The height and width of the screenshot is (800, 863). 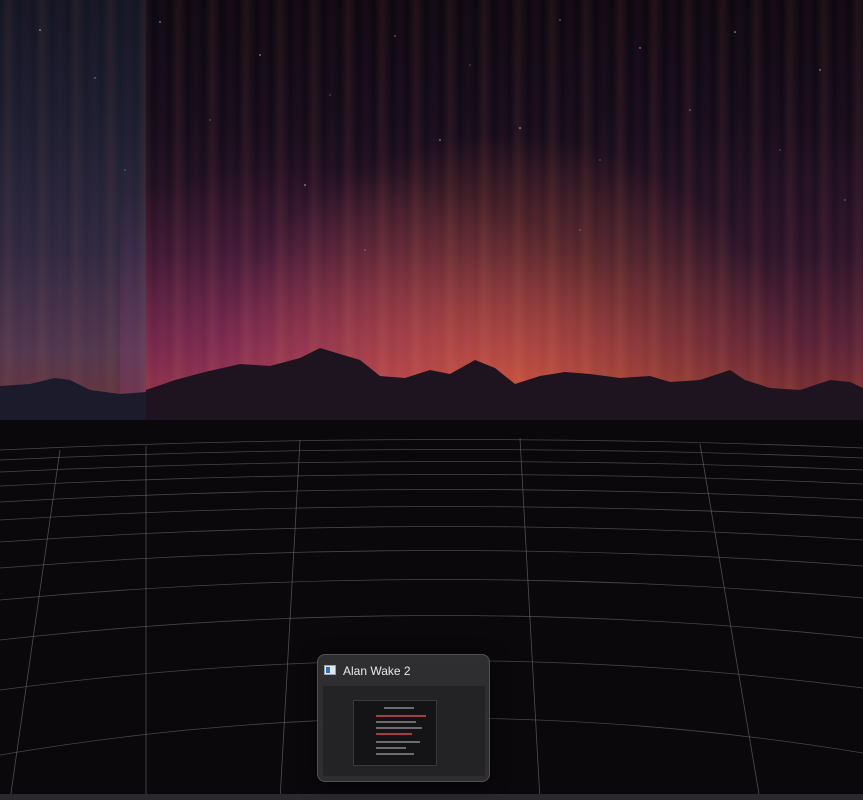 I want to click on taskbar, so click(x=431, y=797).